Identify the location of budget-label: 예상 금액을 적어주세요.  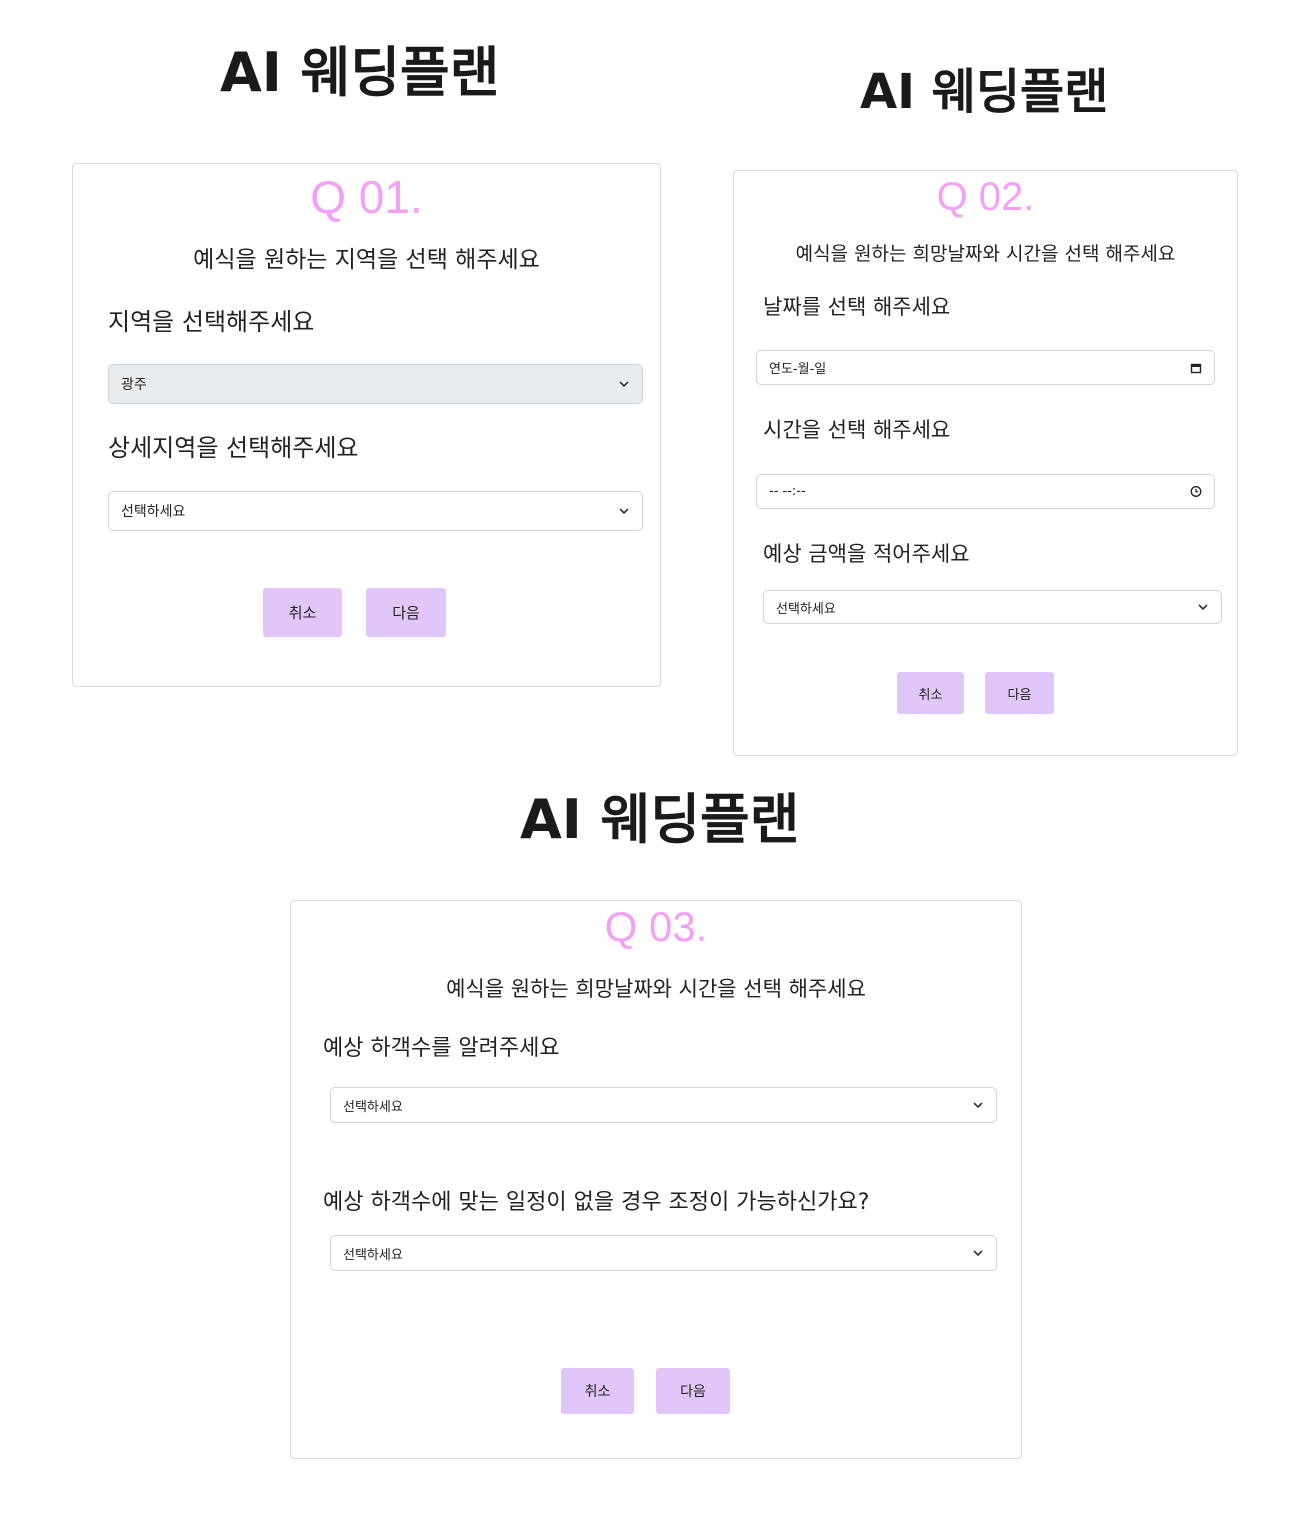
(866, 554).